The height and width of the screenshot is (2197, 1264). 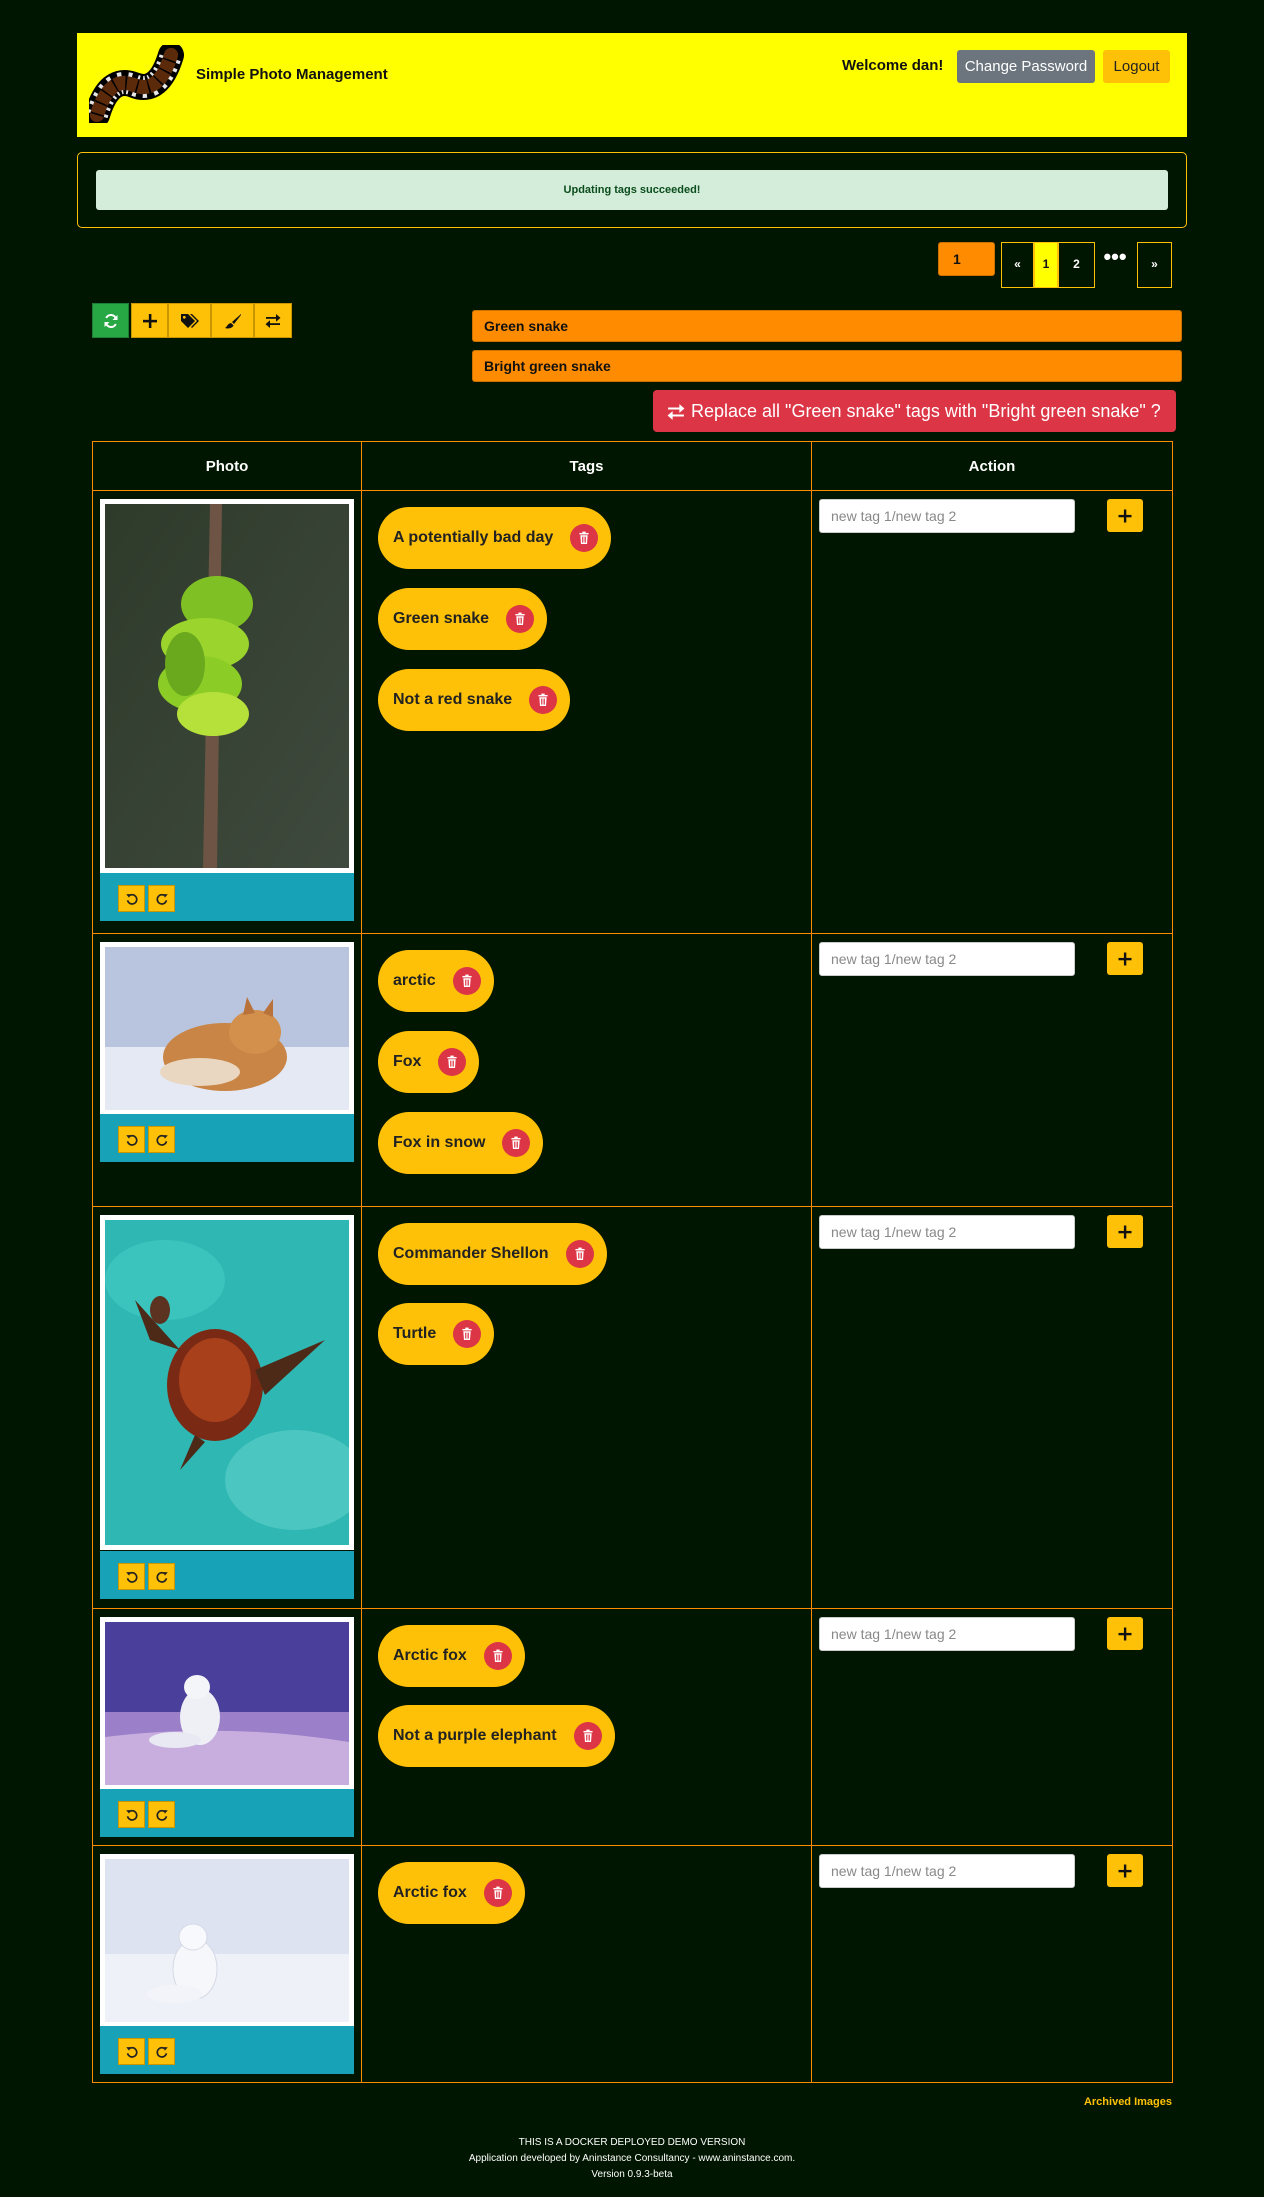 What do you see at coordinates (429, 1062) in the screenshot?
I see `tag-pill: Fox` at bounding box center [429, 1062].